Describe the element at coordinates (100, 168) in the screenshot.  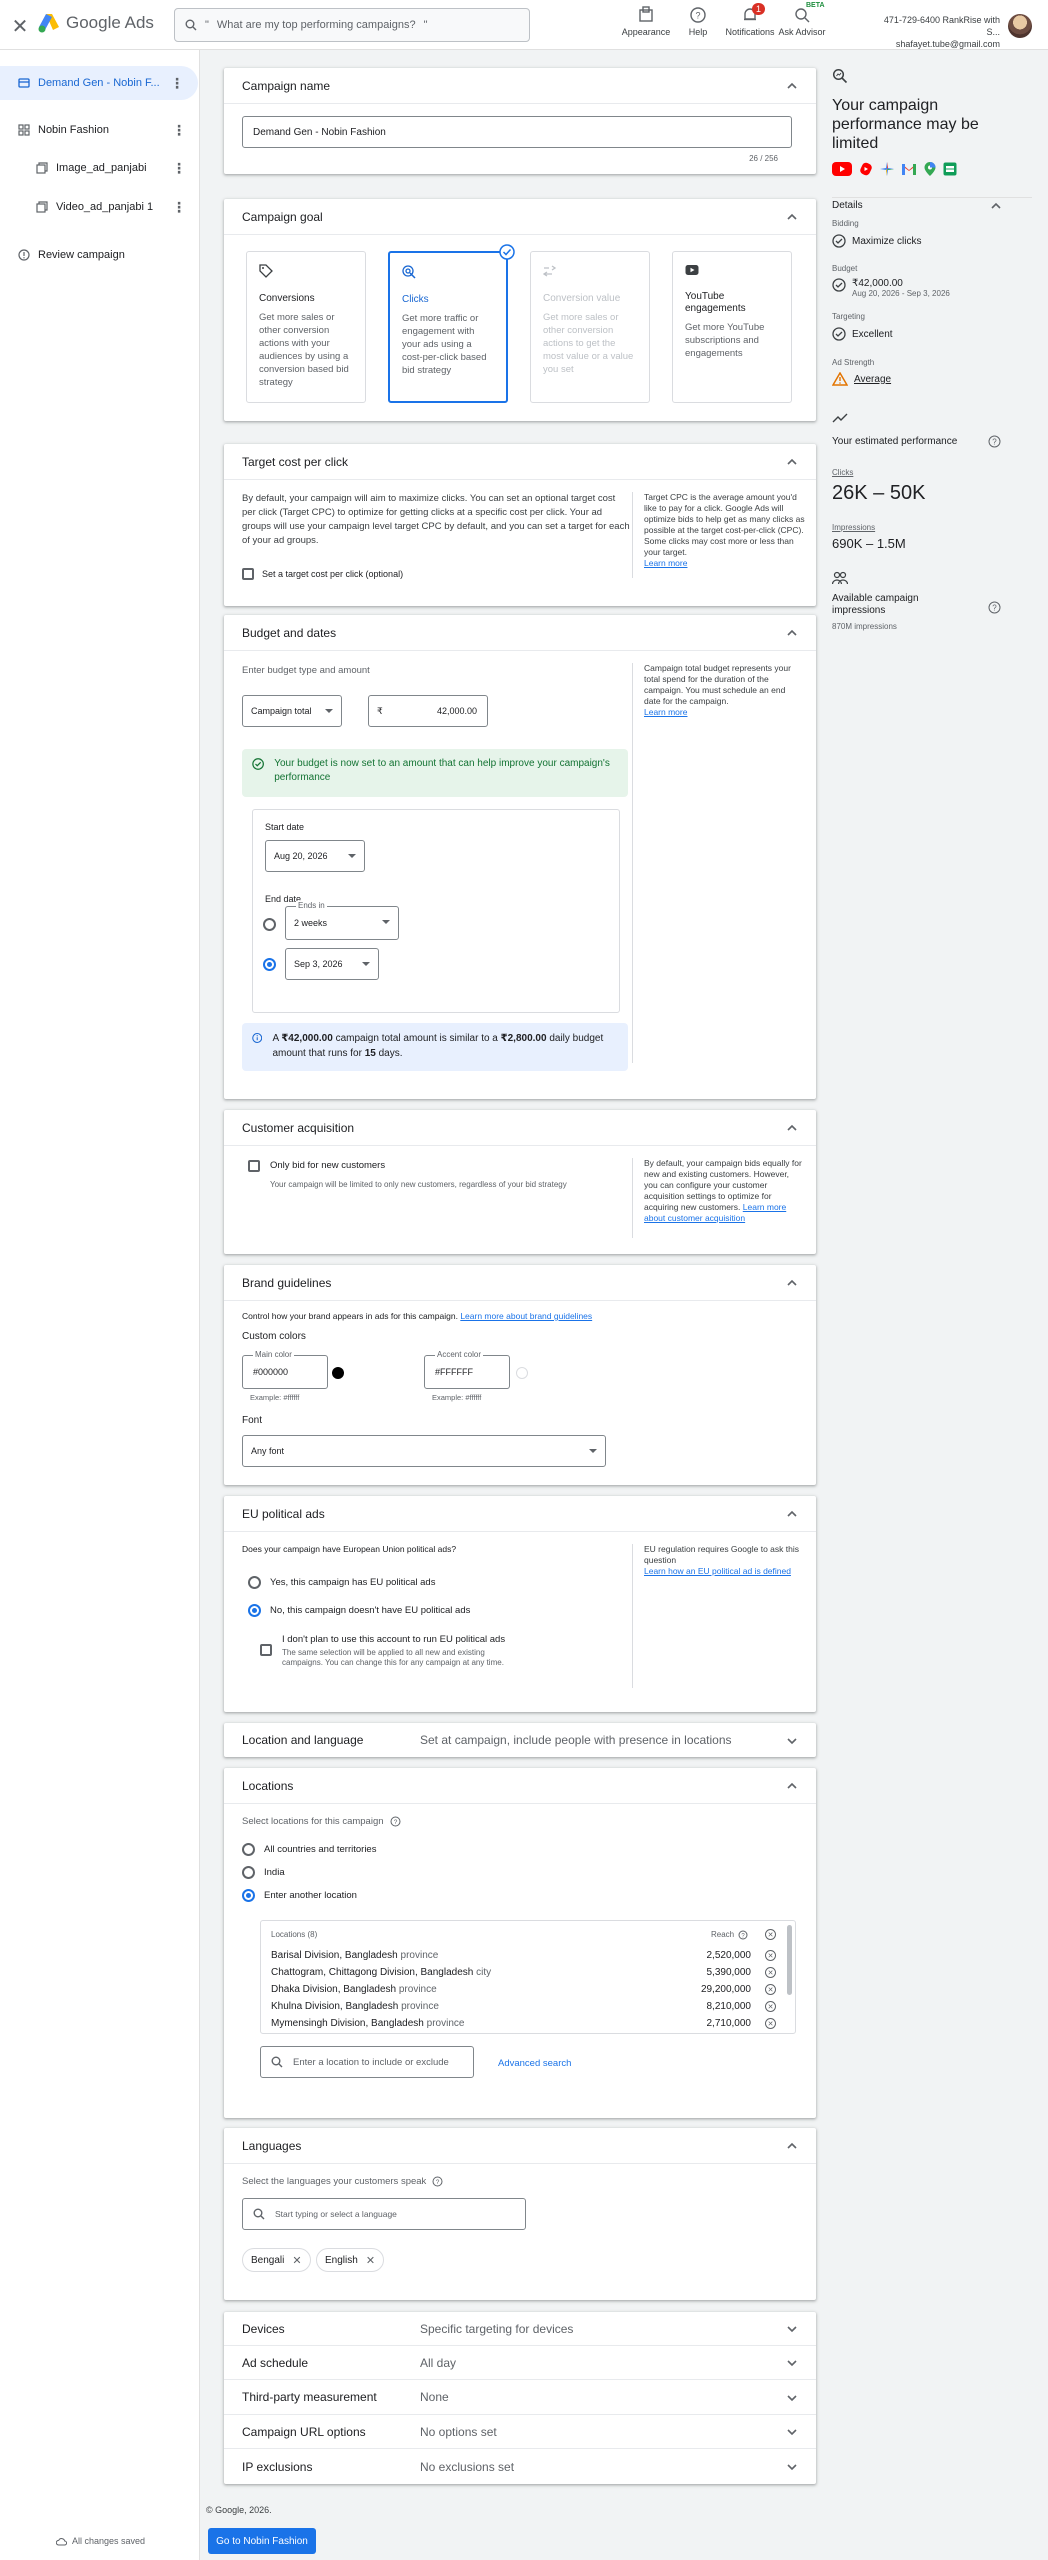
I see `nav-item-ad-image: Image_ad_panjabi ⋮` at that location.